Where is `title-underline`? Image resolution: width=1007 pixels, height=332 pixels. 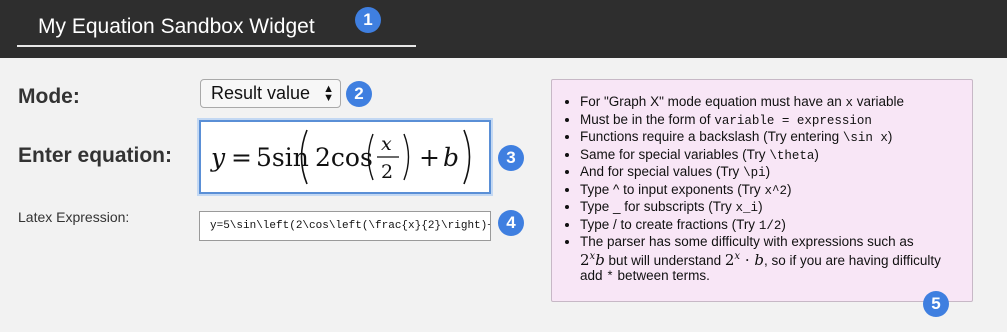
title-underline is located at coordinates (216, 46).